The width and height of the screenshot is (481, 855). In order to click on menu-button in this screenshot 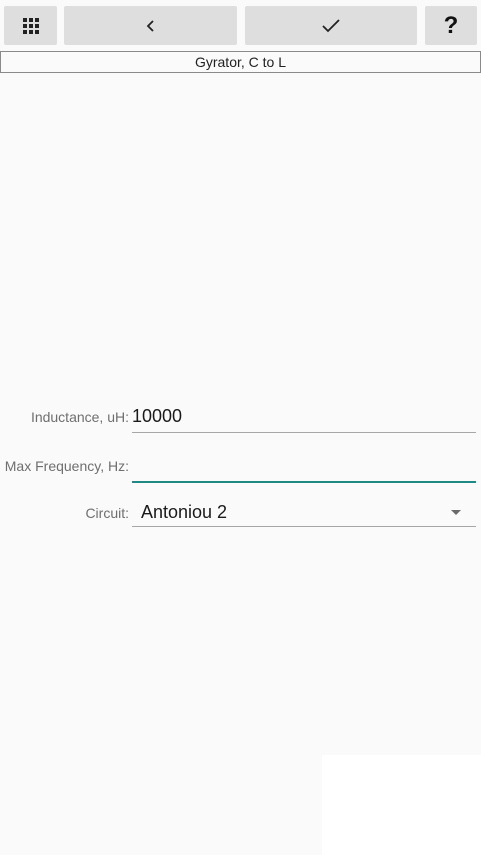, I will do `click(30, 25)`.